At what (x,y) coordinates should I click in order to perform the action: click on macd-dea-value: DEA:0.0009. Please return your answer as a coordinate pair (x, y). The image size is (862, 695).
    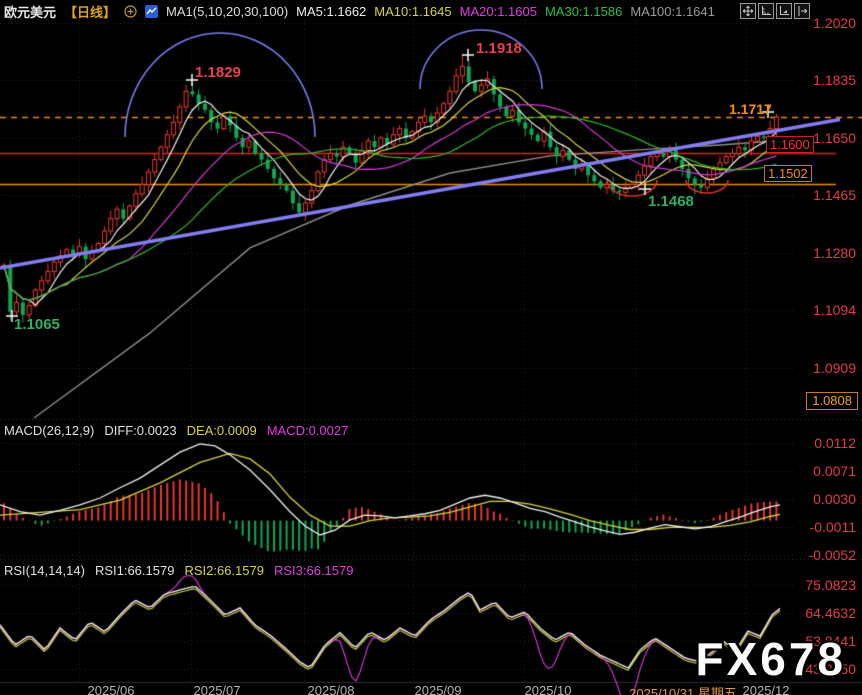
    Looking at the image, I should click on (221, 430).